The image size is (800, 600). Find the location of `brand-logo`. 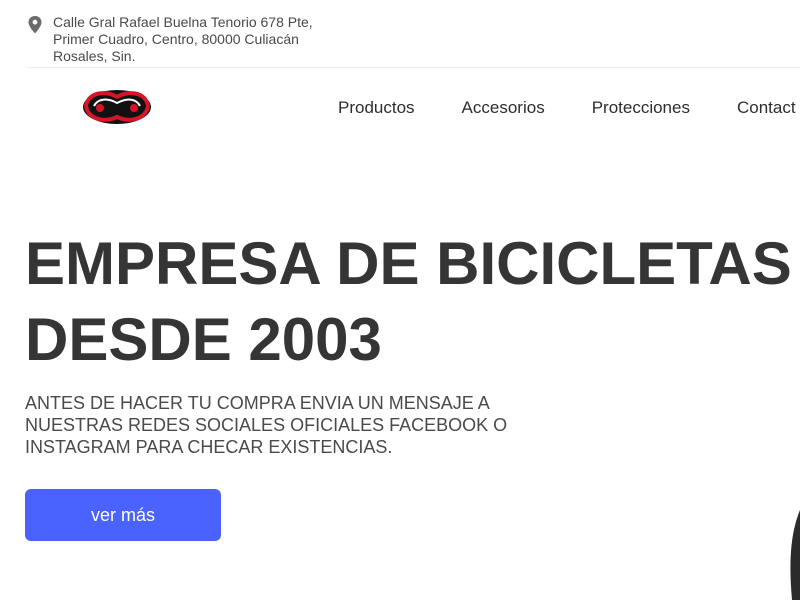

brand-logo is located at coordinates (117, 107).